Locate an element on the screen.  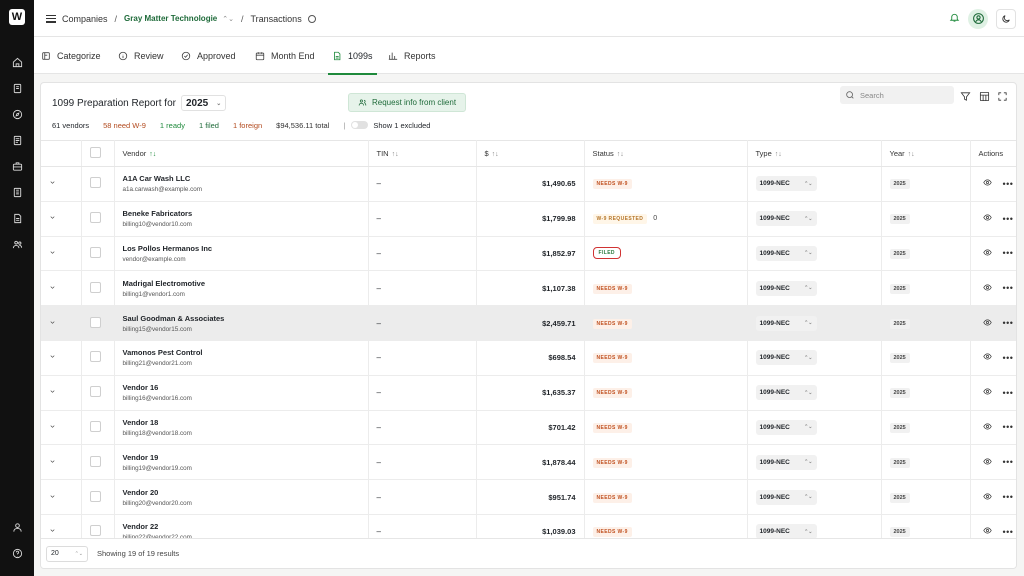
column-amount: $ ↑↓ is located at coordinates (530, 153).